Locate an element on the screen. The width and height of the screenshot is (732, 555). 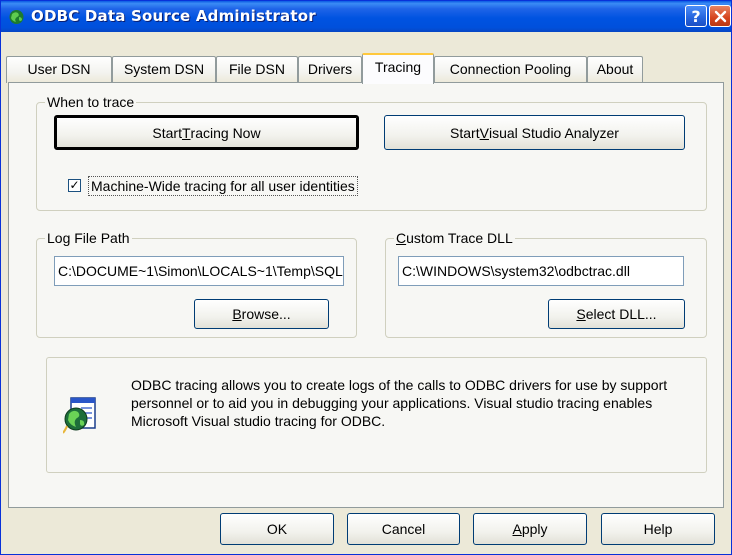
button-label-accel: B is located at coordinates (237, 314).